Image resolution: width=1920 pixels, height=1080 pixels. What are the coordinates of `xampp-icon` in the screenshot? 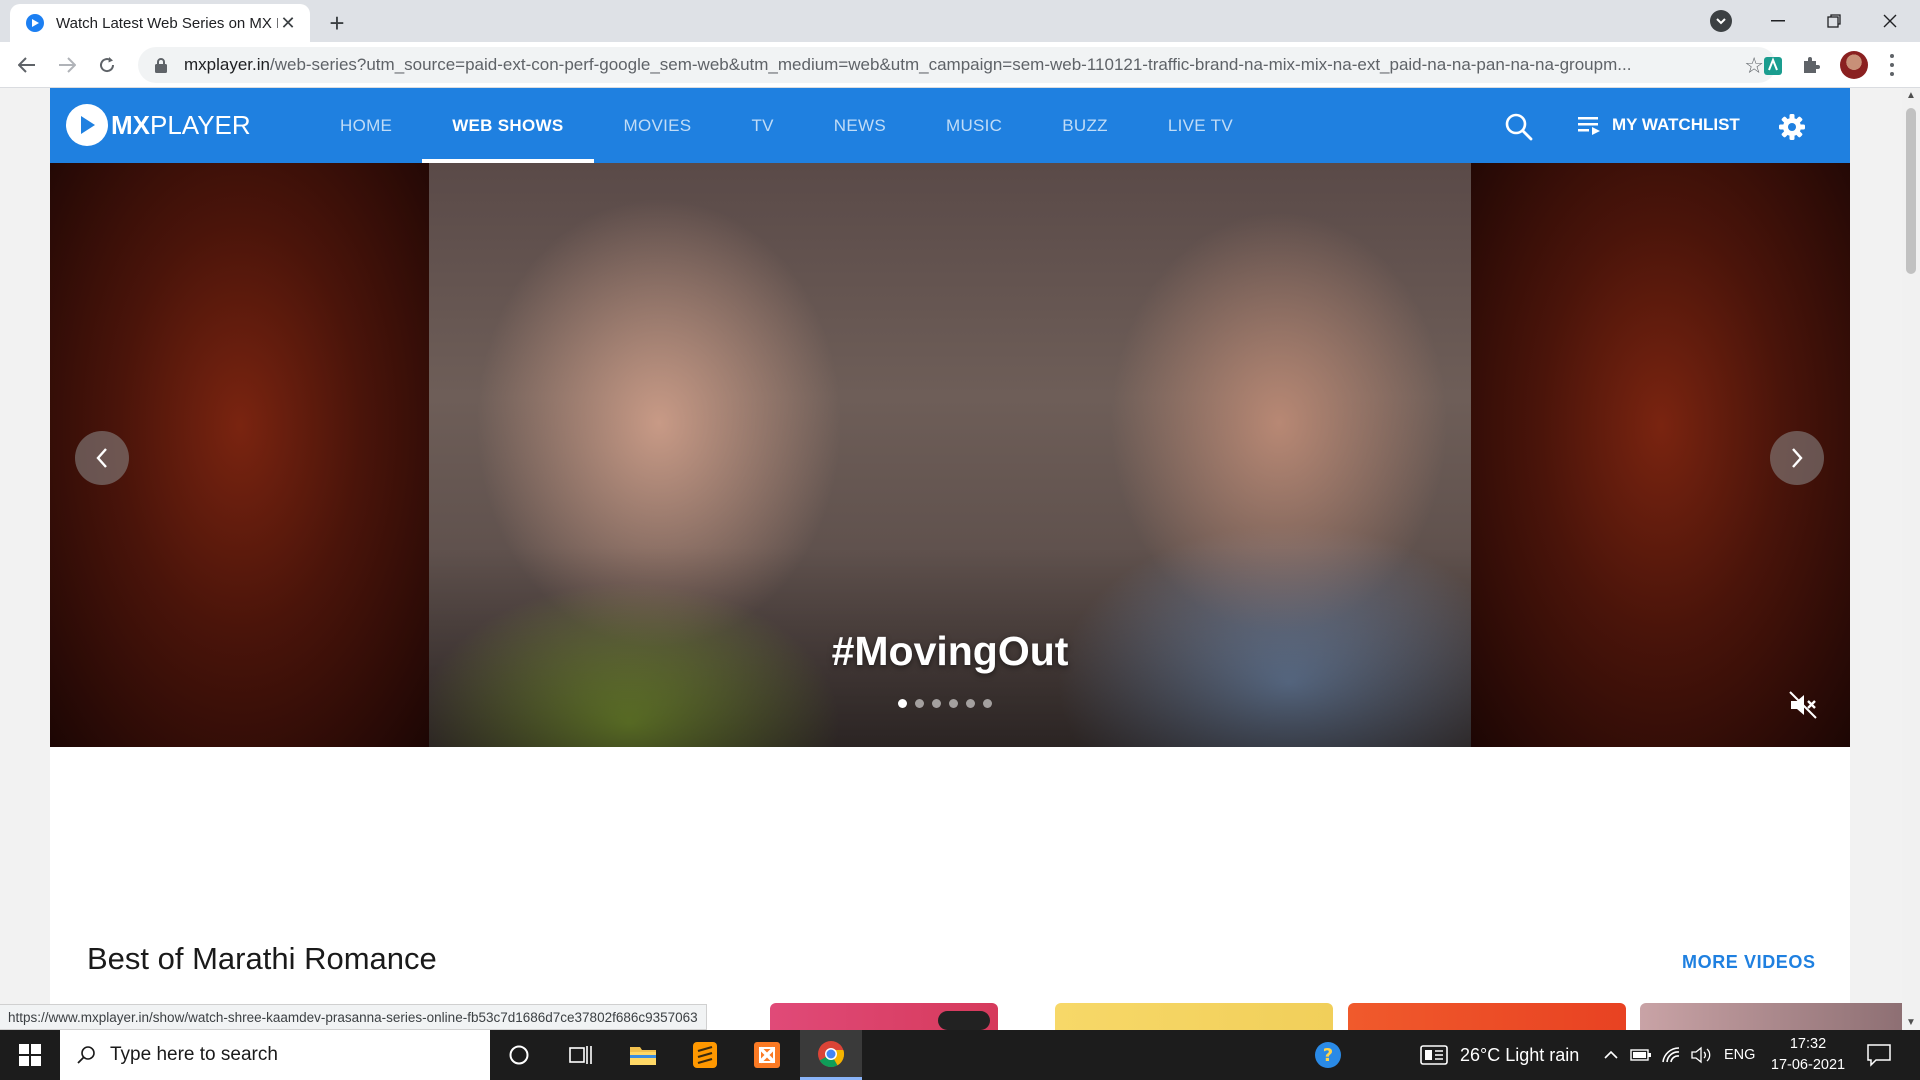 It's located at (767, 1055).